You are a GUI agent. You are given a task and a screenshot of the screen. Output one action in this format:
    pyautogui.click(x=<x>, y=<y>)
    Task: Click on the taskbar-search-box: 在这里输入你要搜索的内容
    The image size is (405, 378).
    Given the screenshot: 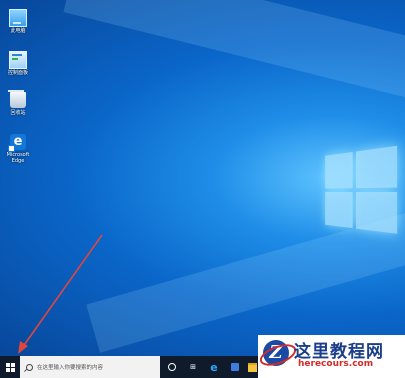 What is the action you would take?
    pyautogui.click(x=90, y=367)
    